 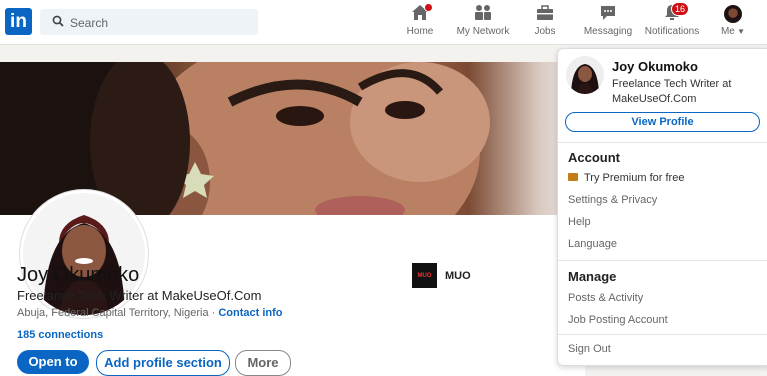 What do you see at coordinates (458, 275) in the screenshot?
I see `company-name: MUO` at bounding box center [458, 275].